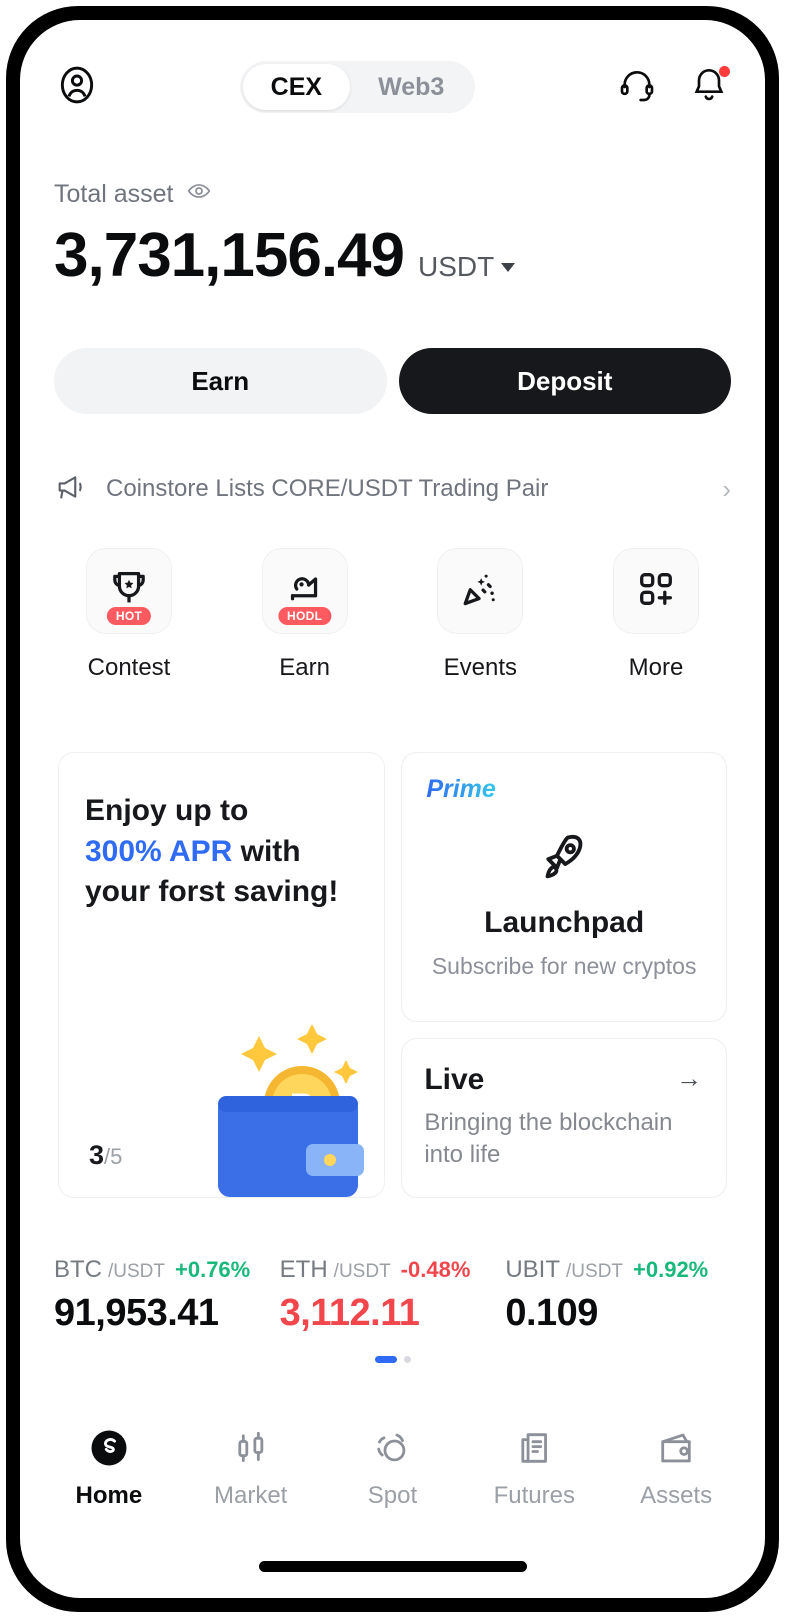 This screenshot has width=785, height=1618. I want to click on grid-plus-icon, so click(656, 591).